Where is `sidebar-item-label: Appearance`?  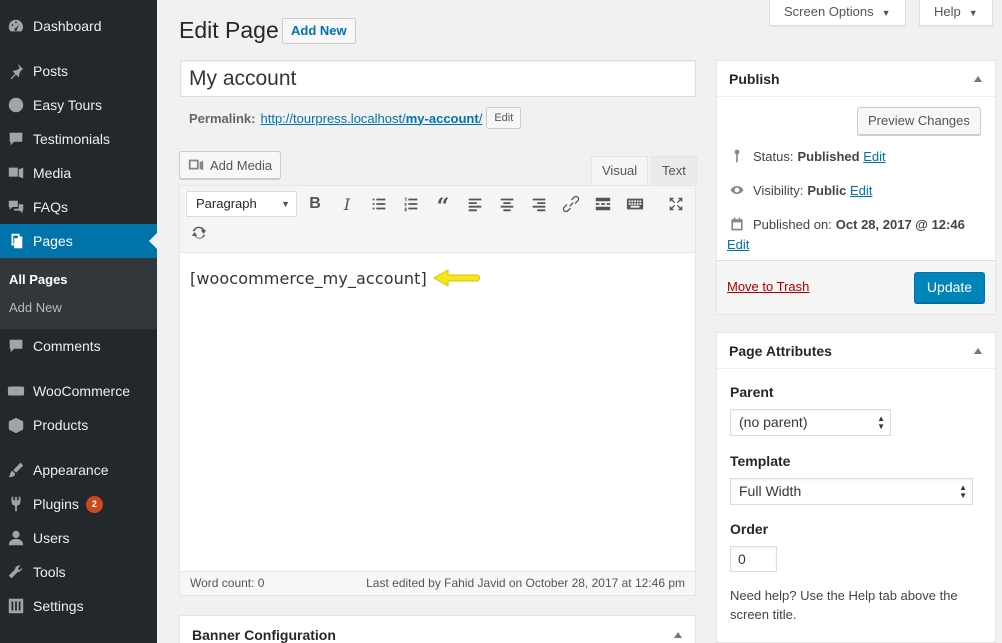
sidebar-item-label: Appearance is located at coordinates (71, 470).